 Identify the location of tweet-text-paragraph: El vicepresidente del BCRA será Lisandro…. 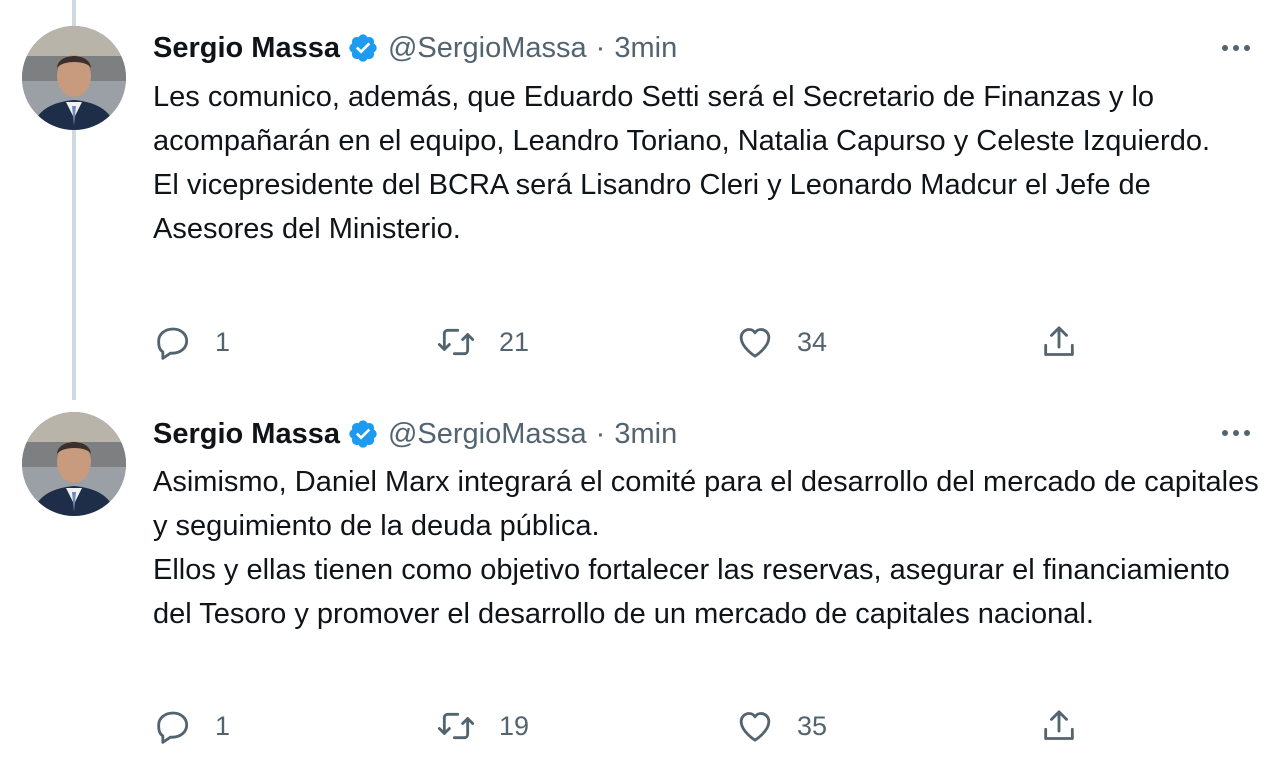
(652, 207).